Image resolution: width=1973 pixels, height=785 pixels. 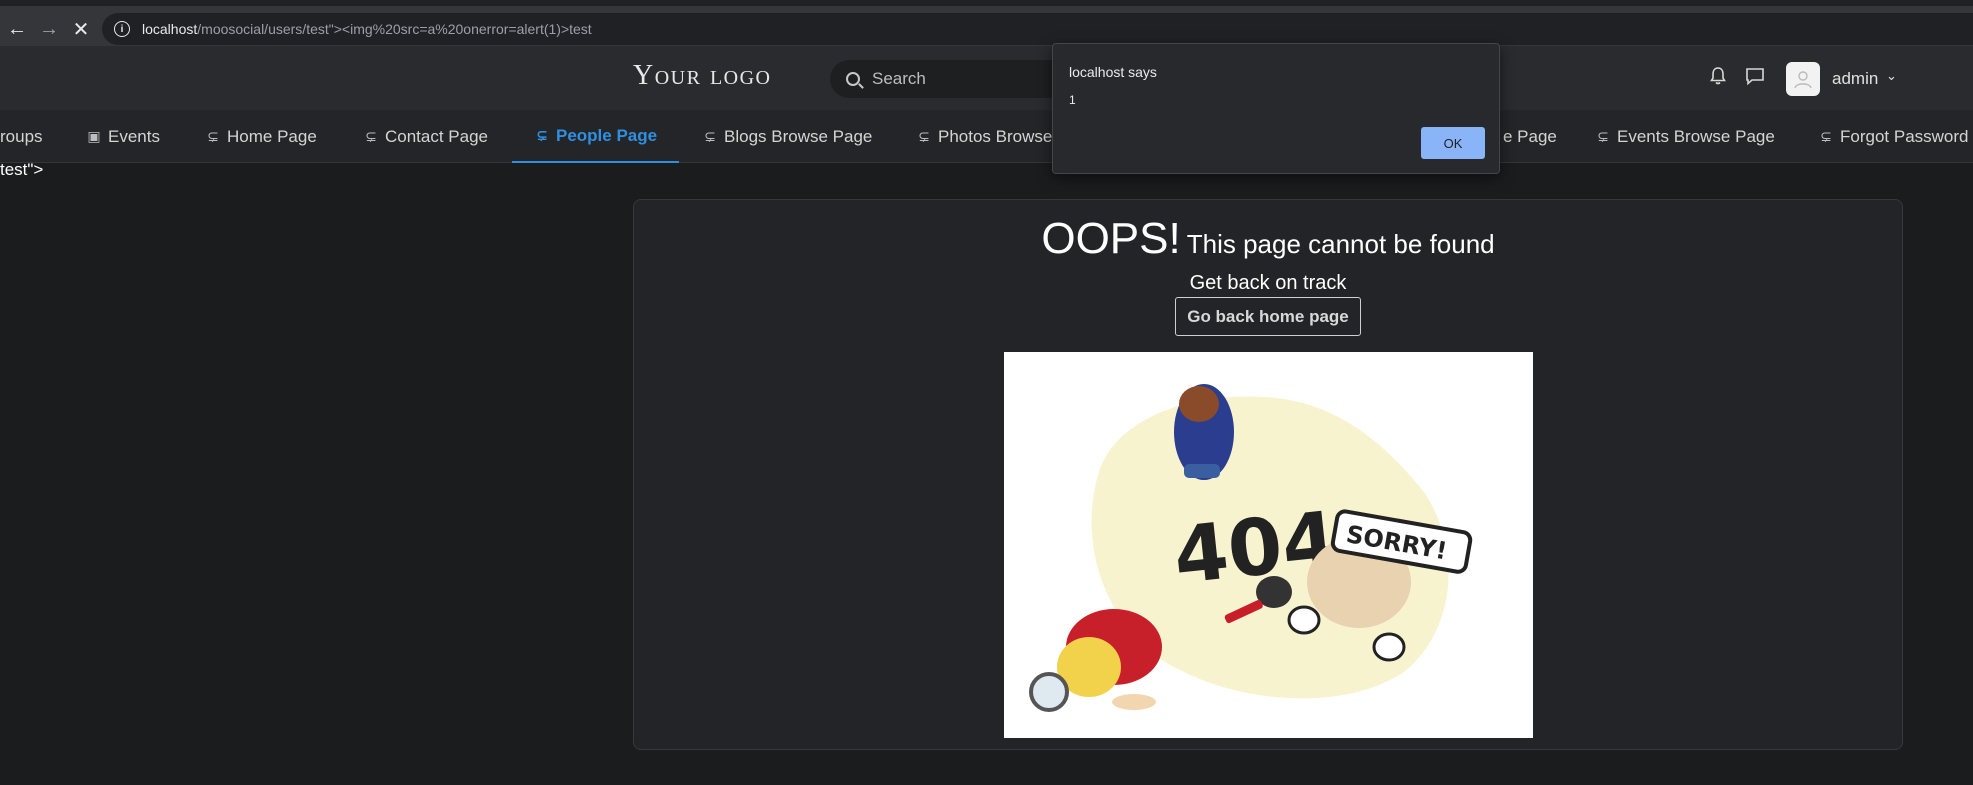 I want to click on 404-illustration: 404 SORRY!, so click(x=1268, y=545).